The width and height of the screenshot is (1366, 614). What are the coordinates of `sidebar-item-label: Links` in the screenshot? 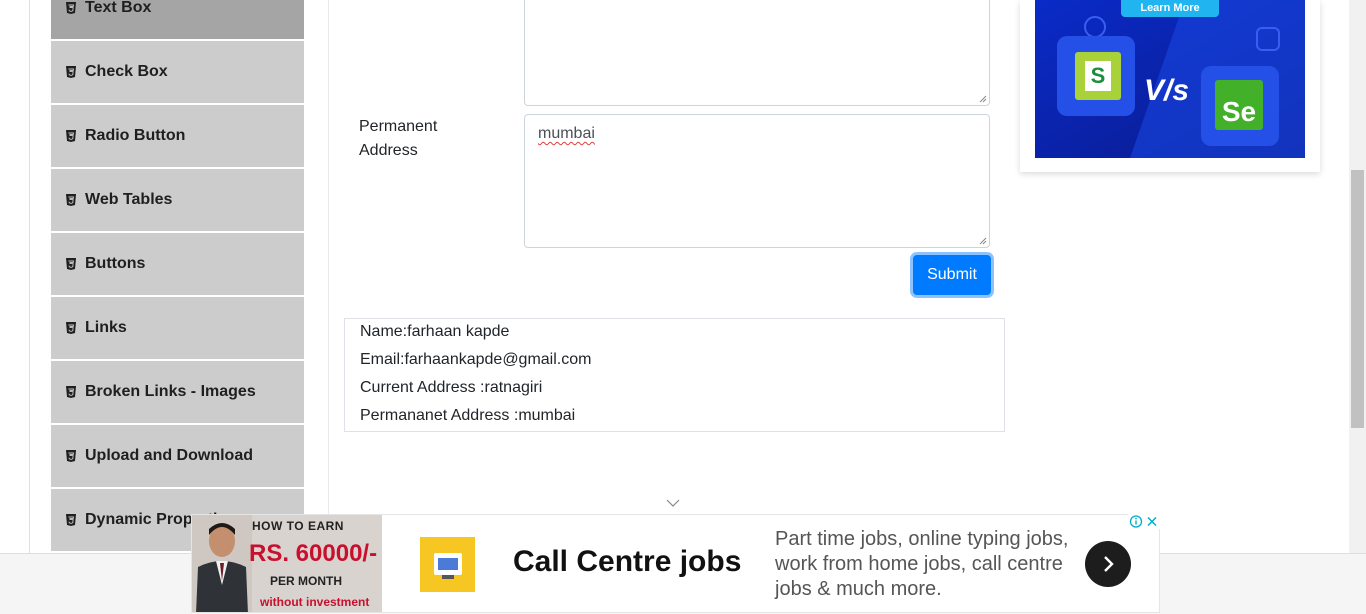 It's located at (106, 327).